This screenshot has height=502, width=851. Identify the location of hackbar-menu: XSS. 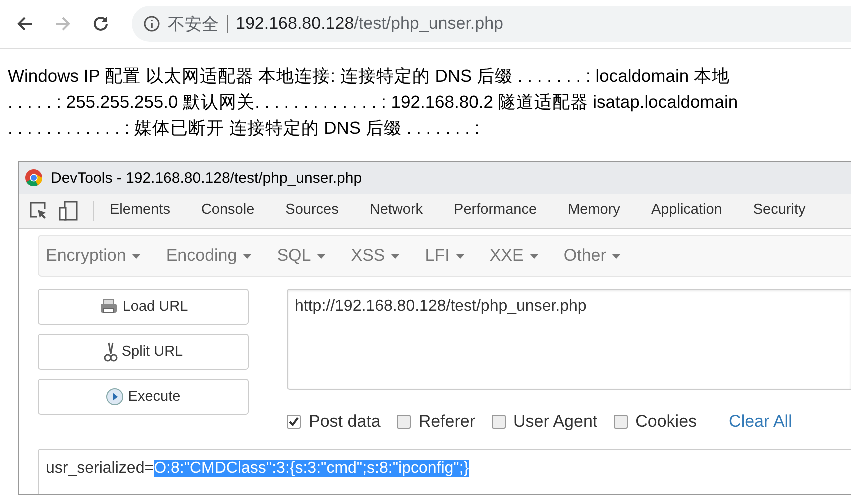
(375, 256).